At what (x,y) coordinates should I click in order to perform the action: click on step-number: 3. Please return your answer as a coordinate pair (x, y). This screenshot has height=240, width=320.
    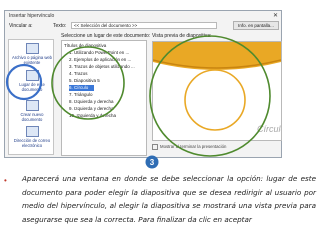
    Looking at the image, I should click on (152, 162).